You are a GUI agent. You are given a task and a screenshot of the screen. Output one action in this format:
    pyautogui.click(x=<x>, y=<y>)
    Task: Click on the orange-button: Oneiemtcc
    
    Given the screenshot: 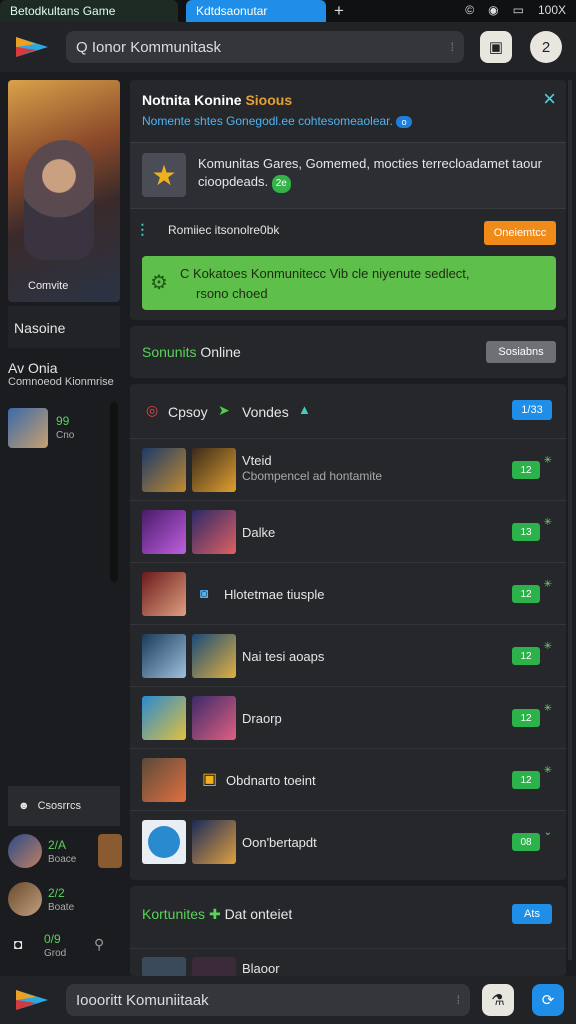 What is the action you would take?
    pyautogui.click(x=520, y=233)
    